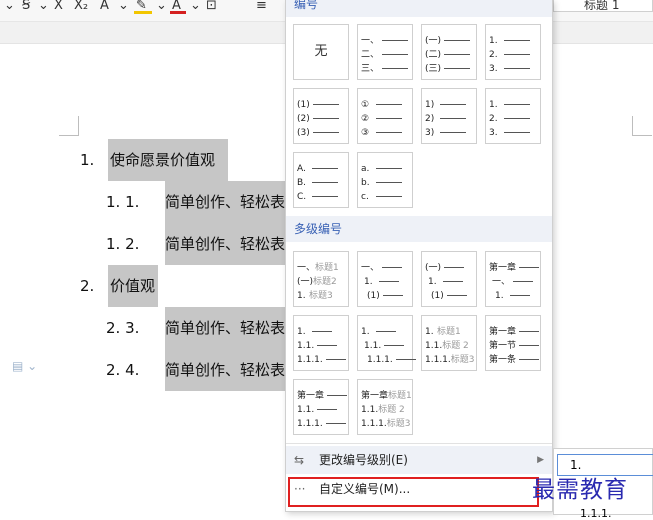  I want to click on tile-marker: A., so click(301, 169).